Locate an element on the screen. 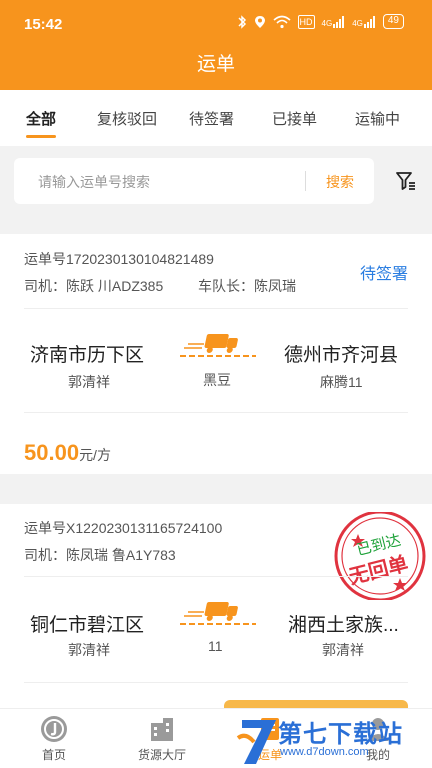  tab-active-indicator is located at coordinates (41, 136).